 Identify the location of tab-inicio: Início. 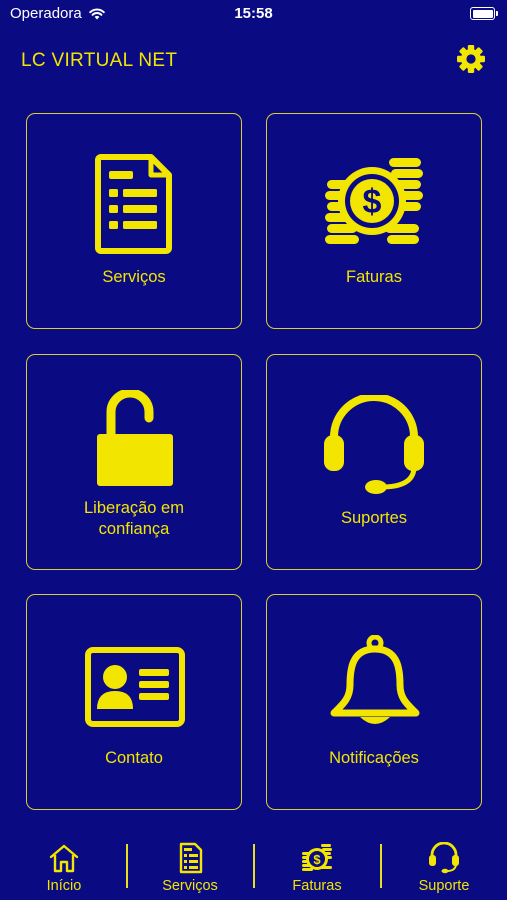
(64, 865).